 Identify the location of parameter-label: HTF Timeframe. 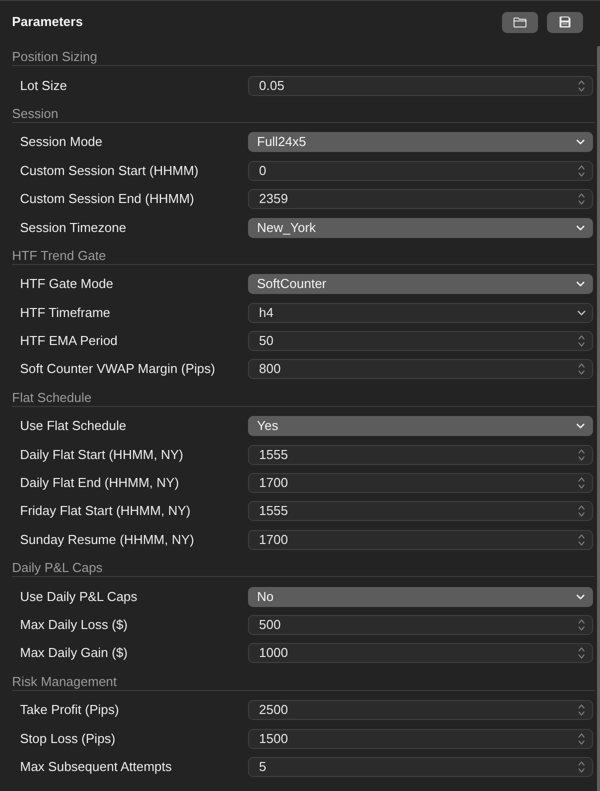
(66, 312).